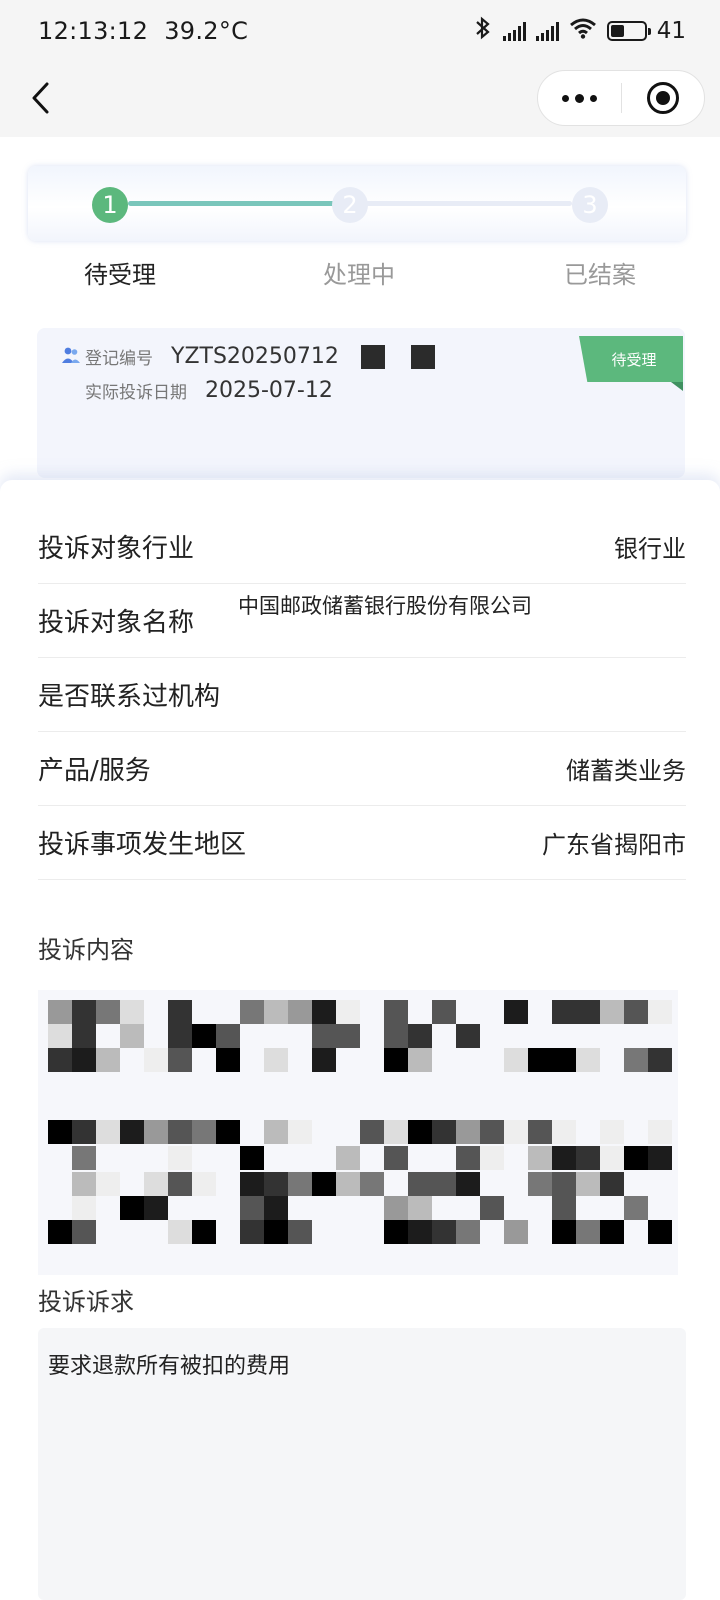 Image resolution: width=720 pixels, height=1600 pixels. Describe the element at coordinates (362, 547) in the screenshot. I see `detail-row-industry: 投诉对象行业 银行业` at that location.